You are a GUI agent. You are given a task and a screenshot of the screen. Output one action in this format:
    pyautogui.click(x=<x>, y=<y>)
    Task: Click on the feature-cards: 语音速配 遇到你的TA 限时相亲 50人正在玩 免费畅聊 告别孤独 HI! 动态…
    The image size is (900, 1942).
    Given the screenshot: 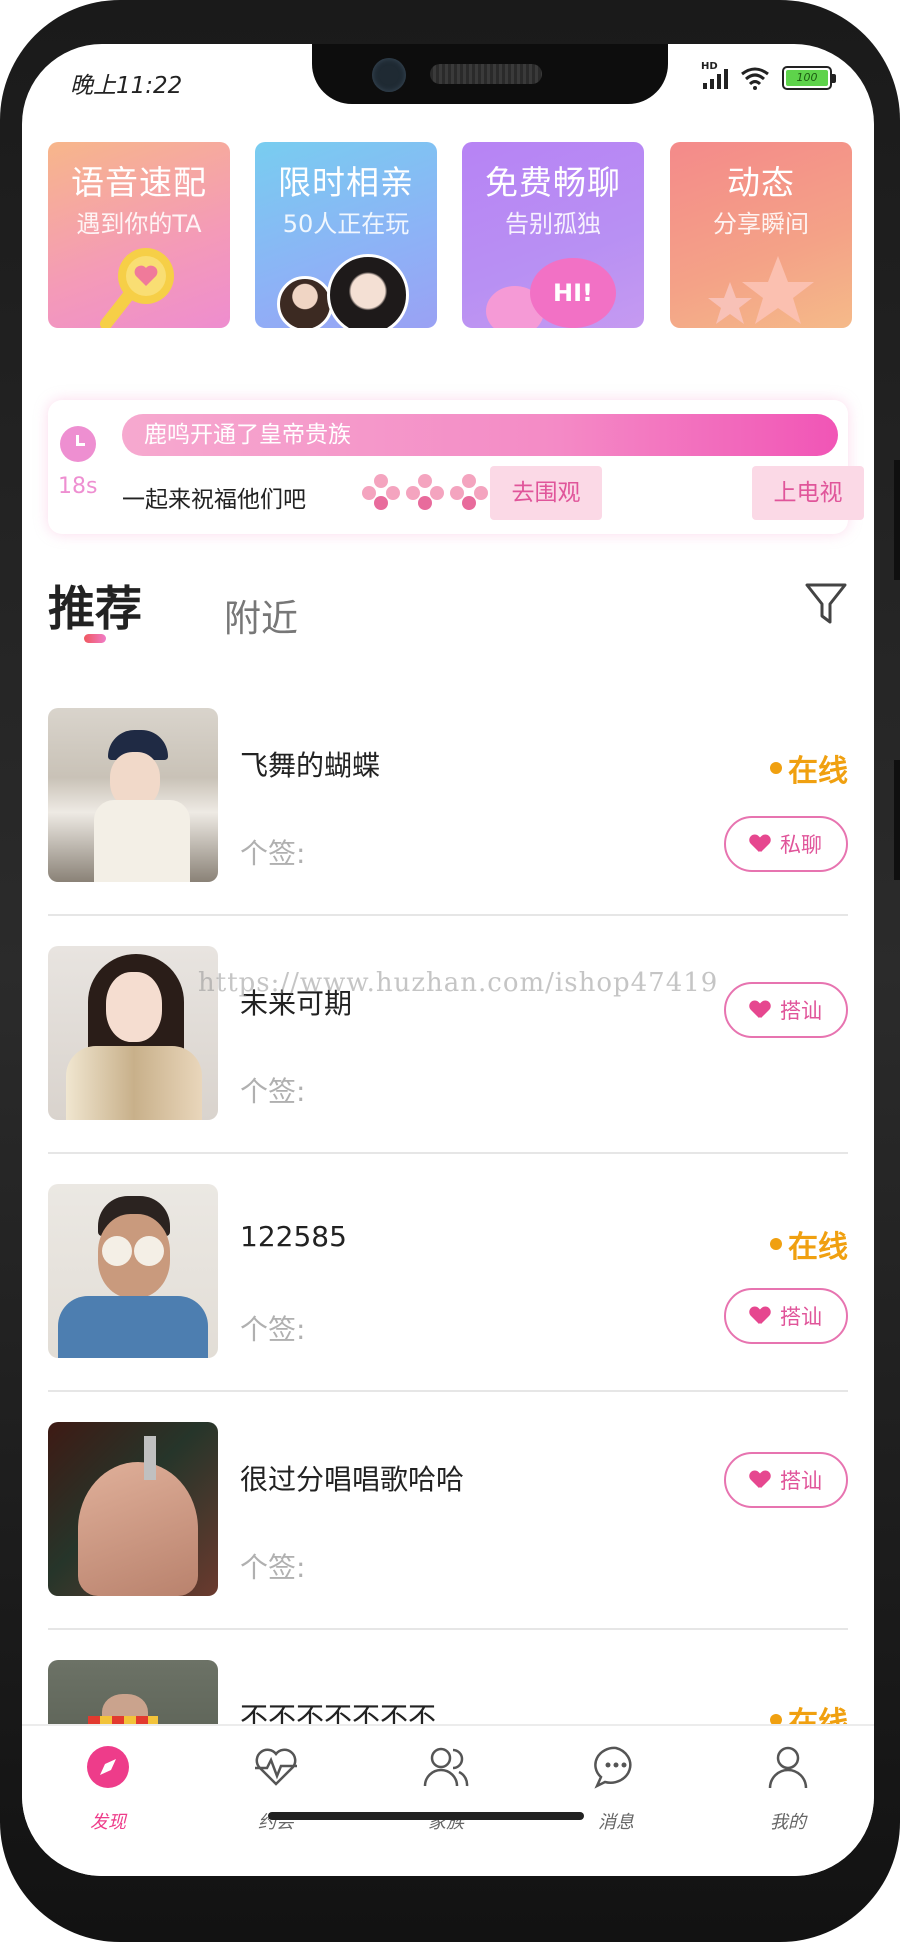 What is the action you would take?
    pyautogui.click(x=450, y=235)
    